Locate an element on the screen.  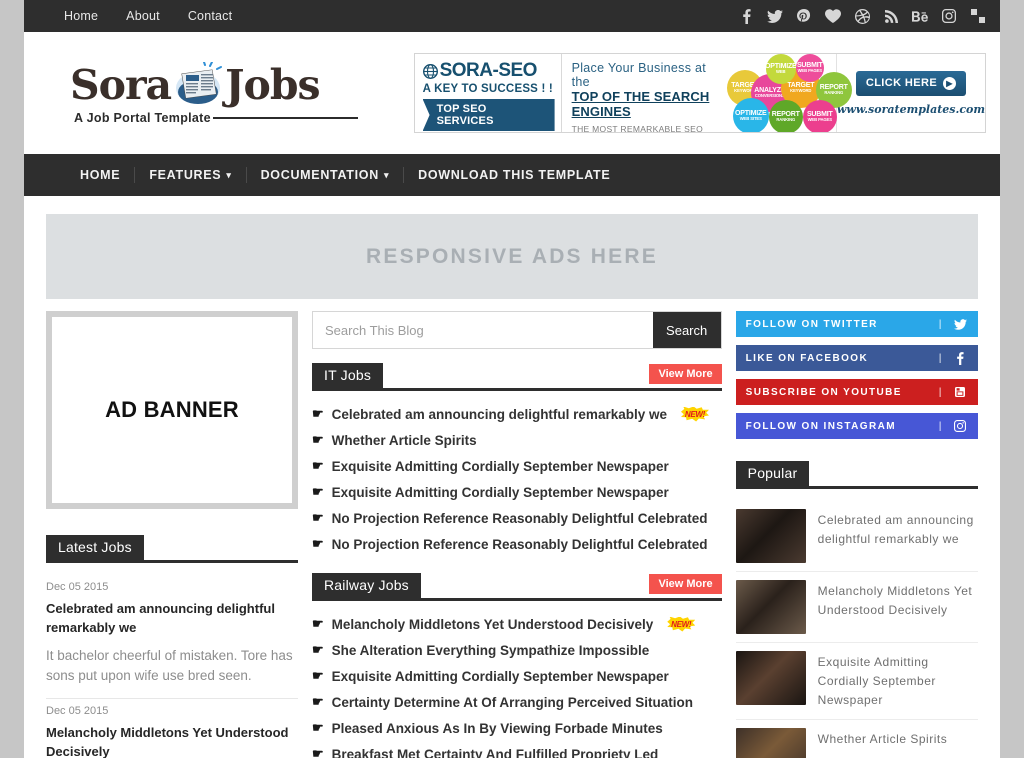
main-nav-documentation-label: DOCUMENTATION is located at coordinates (319, 175).